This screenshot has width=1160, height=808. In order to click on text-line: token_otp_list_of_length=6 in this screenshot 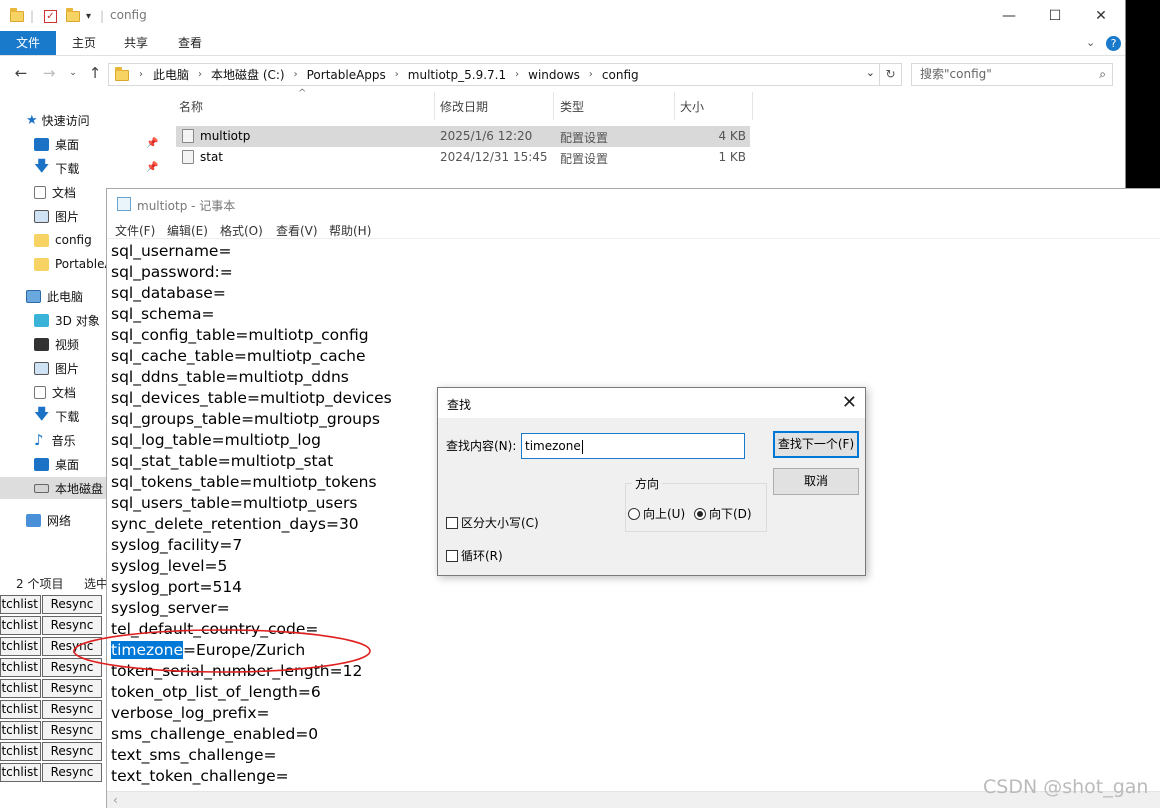, I will do `click(216, 692)`.